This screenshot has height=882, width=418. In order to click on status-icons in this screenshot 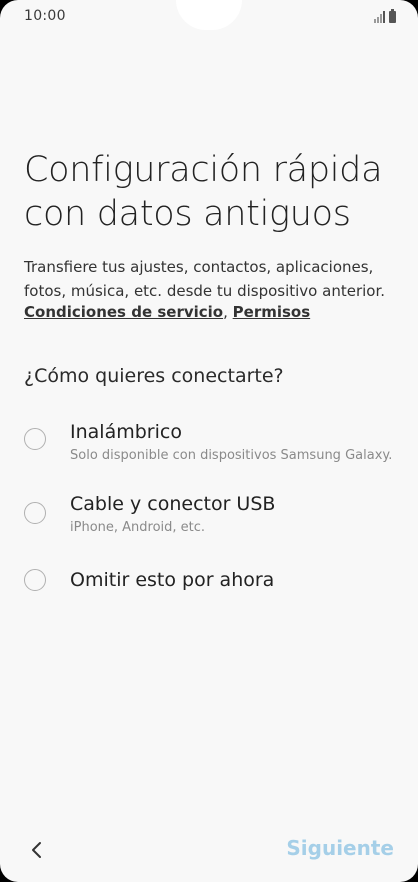, I will do `click(385, 16)`.